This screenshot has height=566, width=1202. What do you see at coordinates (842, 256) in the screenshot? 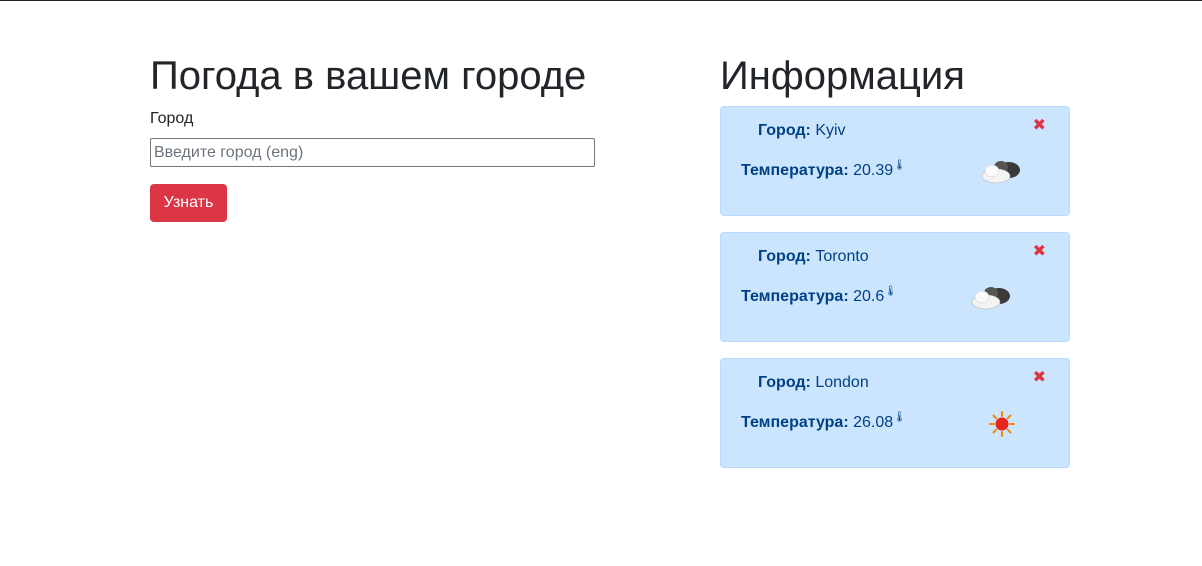
I see `city-name: Toronto` at bounding box center [842, 256].